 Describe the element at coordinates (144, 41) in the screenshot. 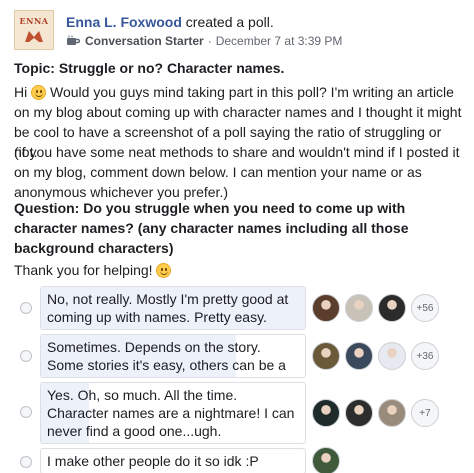

I see `topic-tag-link: Conversation Starter` at that location.